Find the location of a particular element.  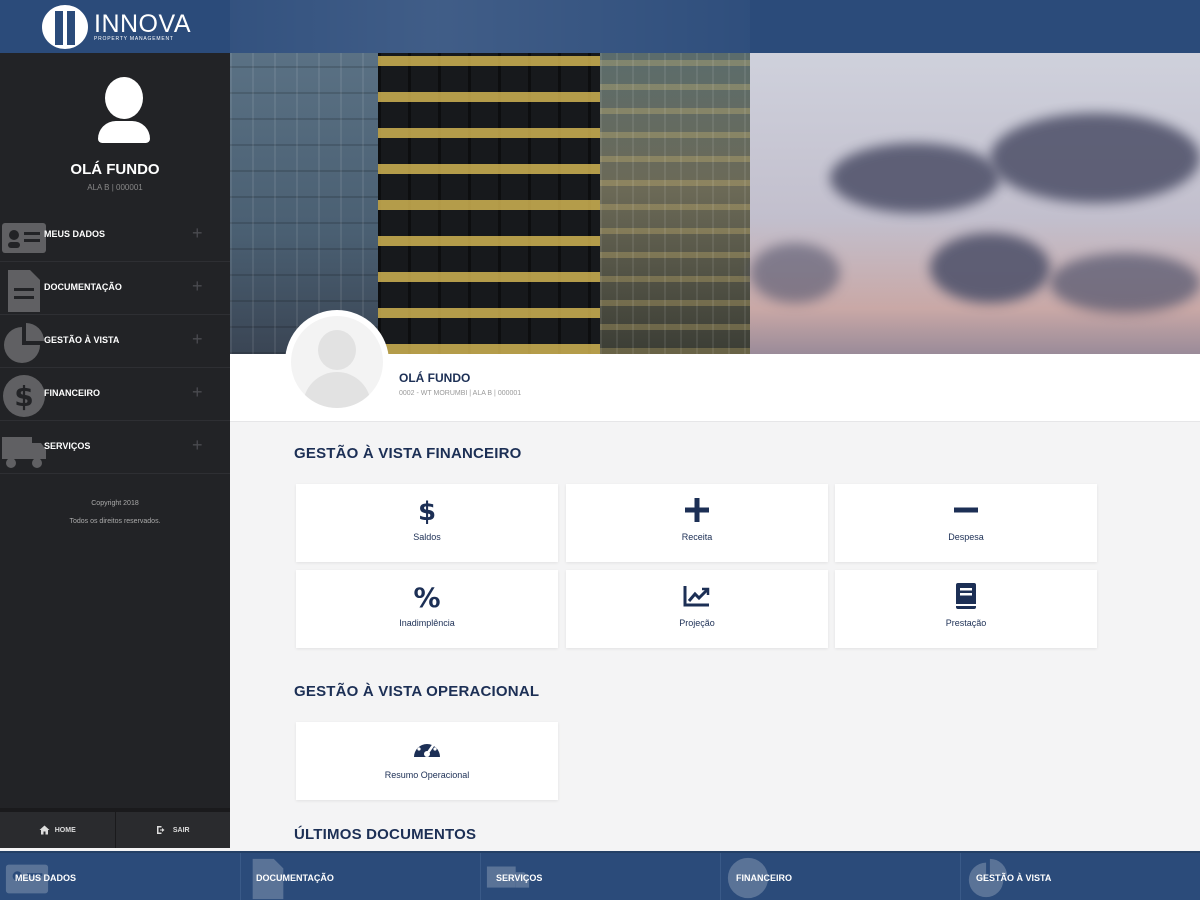

section-title-financeiro: GESTÃO À VISTA FINANCEIRO is located at coordinates (408, 453).